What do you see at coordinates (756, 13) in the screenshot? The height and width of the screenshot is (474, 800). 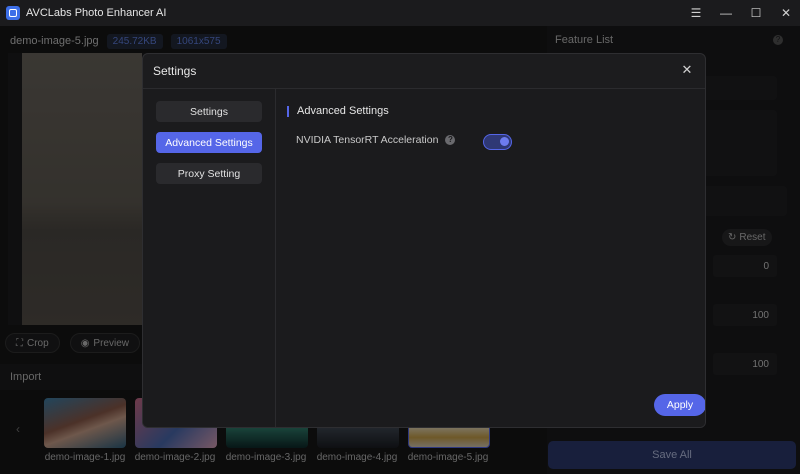 I see `maximize-icon: ☐` at bounding box center [756, 13].